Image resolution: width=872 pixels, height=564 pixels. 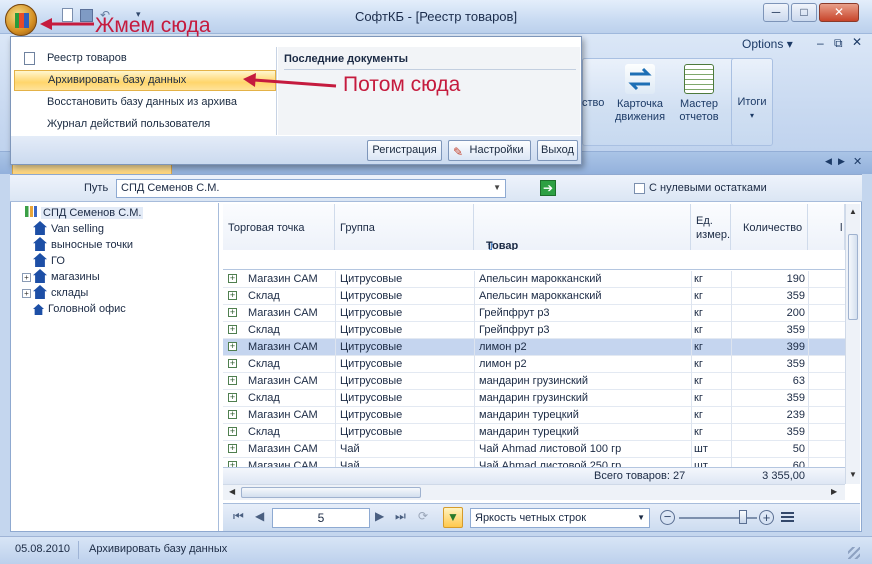 What do you see at coordinates (767, 44) in the screenshot?
I see `options-menu: Options ▾` at bounding box center [767, 44].